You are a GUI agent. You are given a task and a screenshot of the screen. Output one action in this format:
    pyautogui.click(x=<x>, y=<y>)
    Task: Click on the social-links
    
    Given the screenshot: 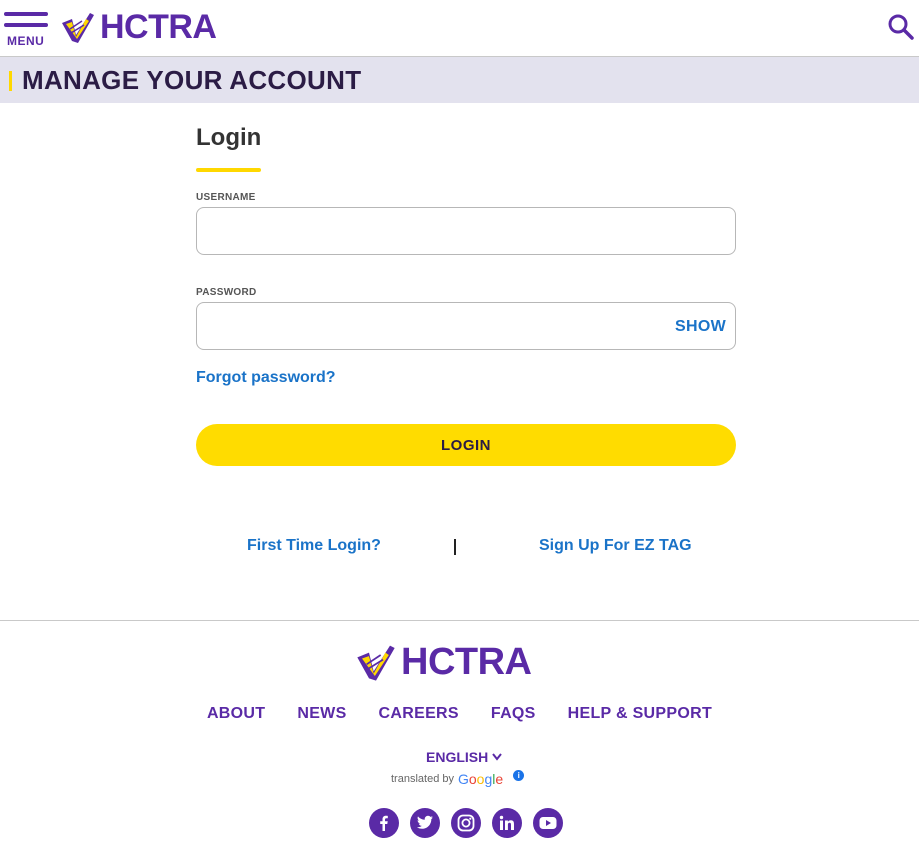 What is the action you would take?
    pyautogui.click(x=466, y=823)
    